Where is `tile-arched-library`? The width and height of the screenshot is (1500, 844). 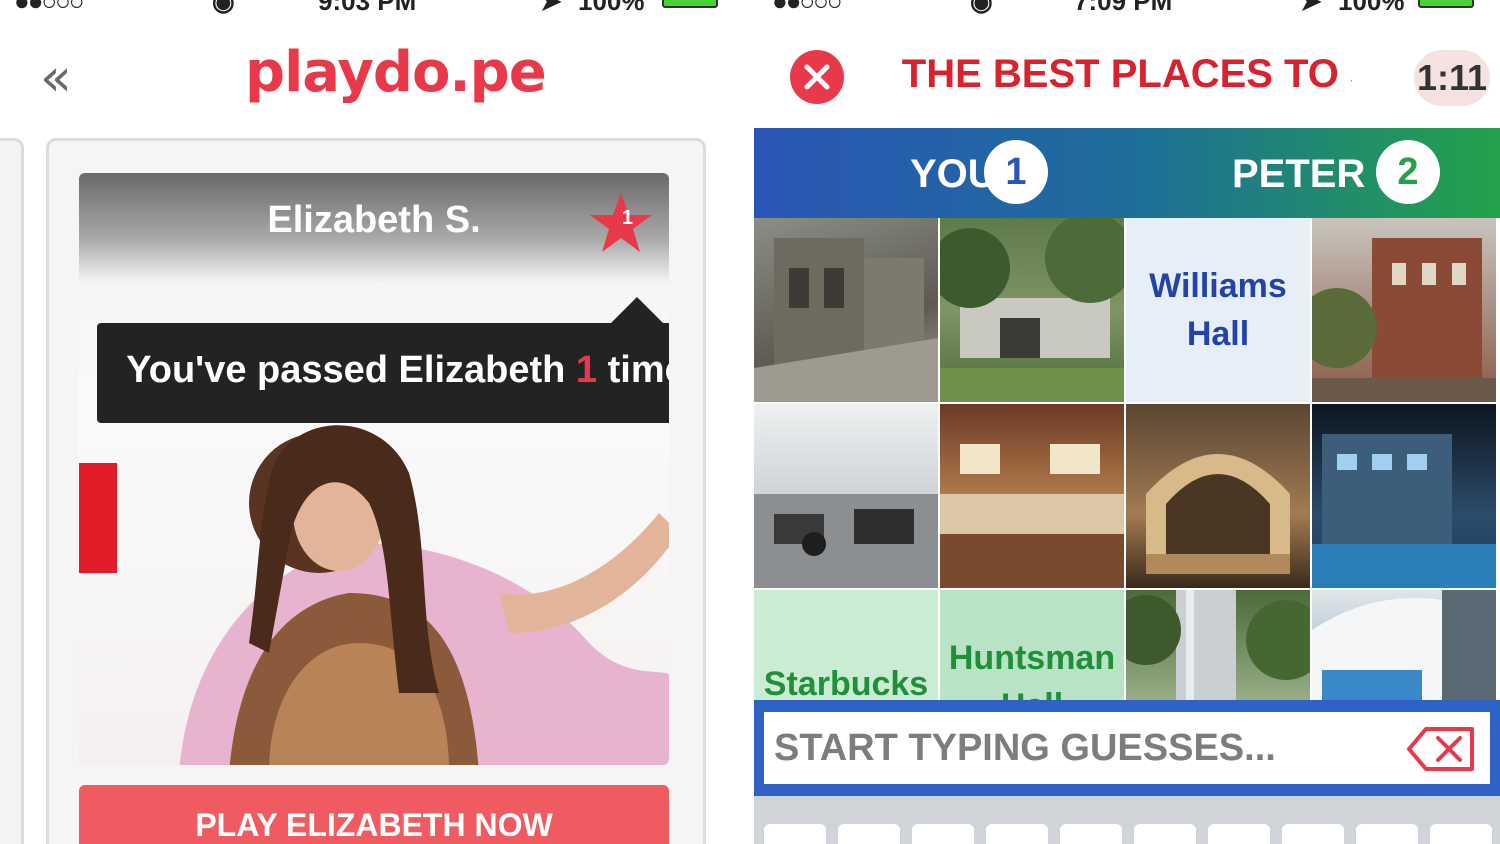
tile-arched-library is located at coordinates (1218, 496).